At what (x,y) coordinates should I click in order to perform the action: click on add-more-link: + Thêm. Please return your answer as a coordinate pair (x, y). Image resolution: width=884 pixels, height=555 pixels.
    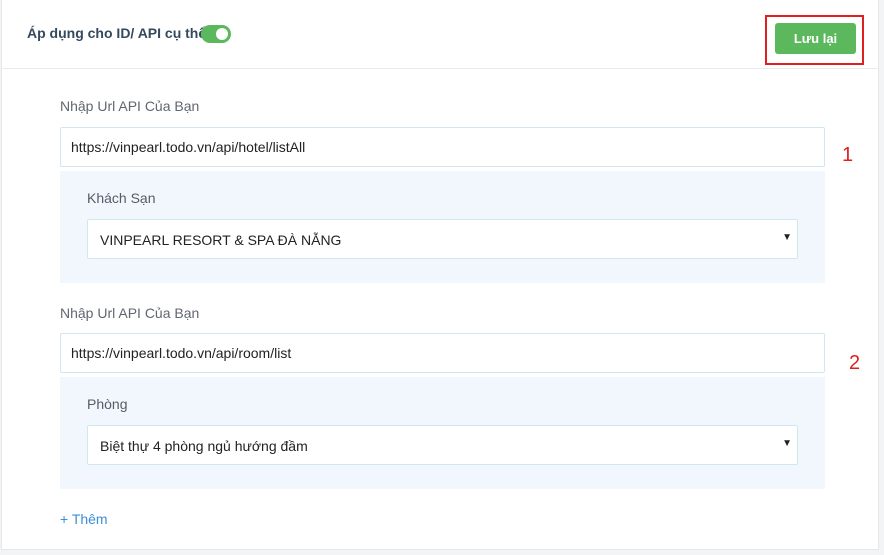
    Looking at the image, I should click on (84, 519).